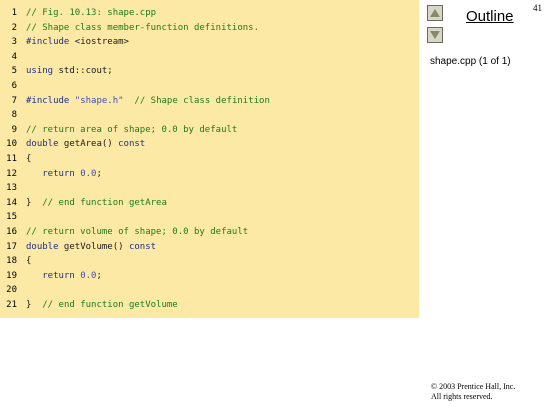 This screenshot has height=412, width=549. What do you see at coordinates (11, 188) in the screenshot?
I see `line-number: 13` at bounding box center [11, 188].